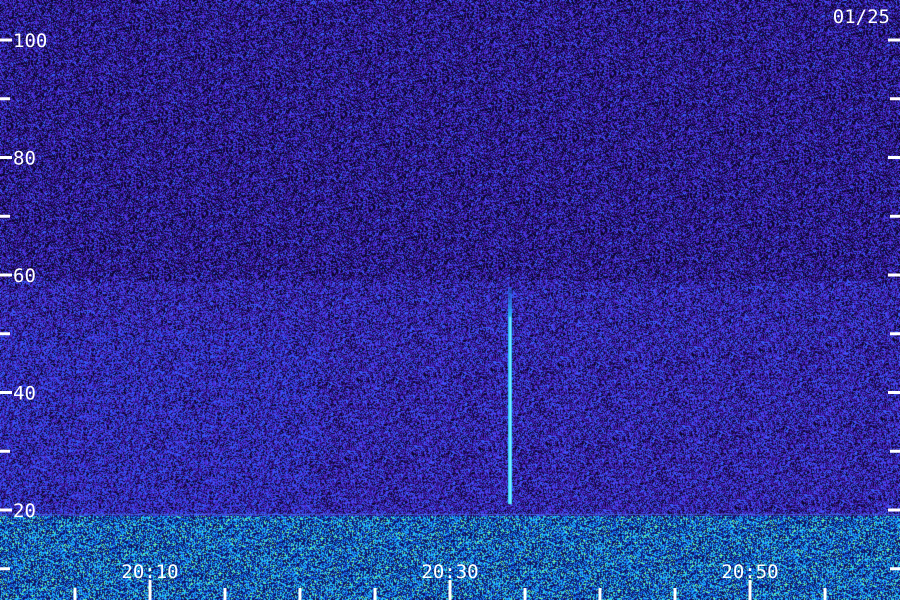  What do you see at coordinates (149, 572) in the screenshot?
I see `x-tick-label: 20:10` at bounding box center [149, 572].